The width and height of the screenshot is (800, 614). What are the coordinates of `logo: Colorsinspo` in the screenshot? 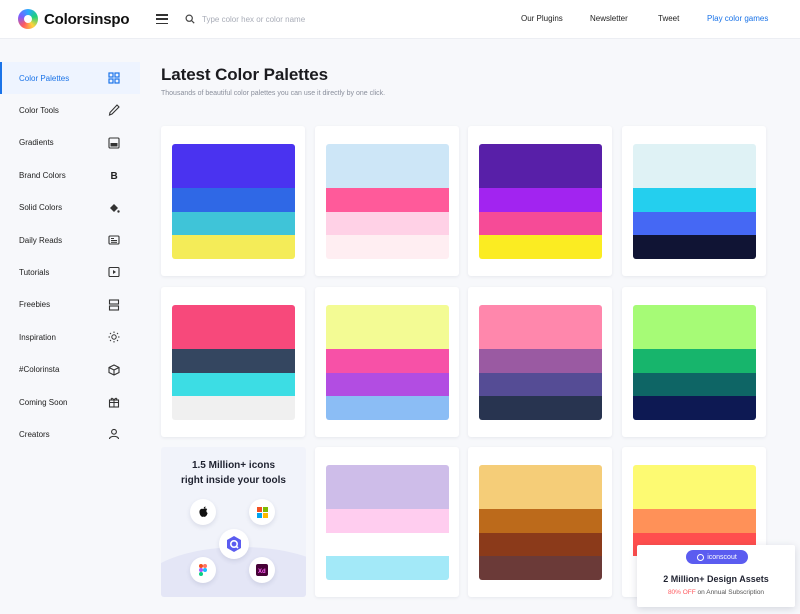 It's located at (74, 19).